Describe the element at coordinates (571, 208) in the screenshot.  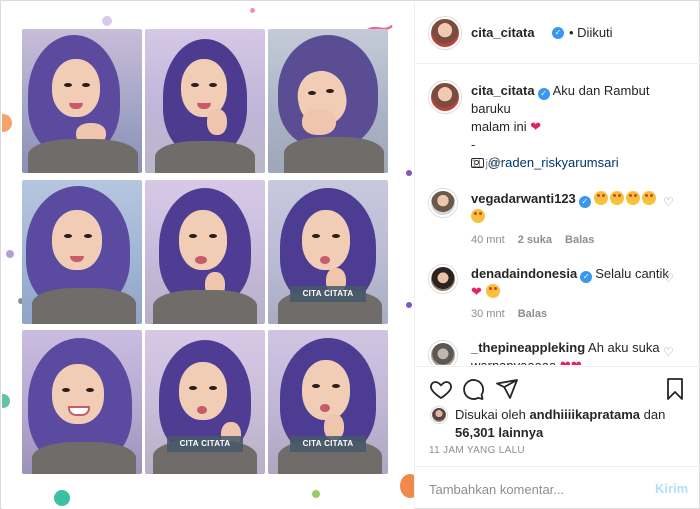
I see `comment: vegadarwanti123 ✓` at that location.